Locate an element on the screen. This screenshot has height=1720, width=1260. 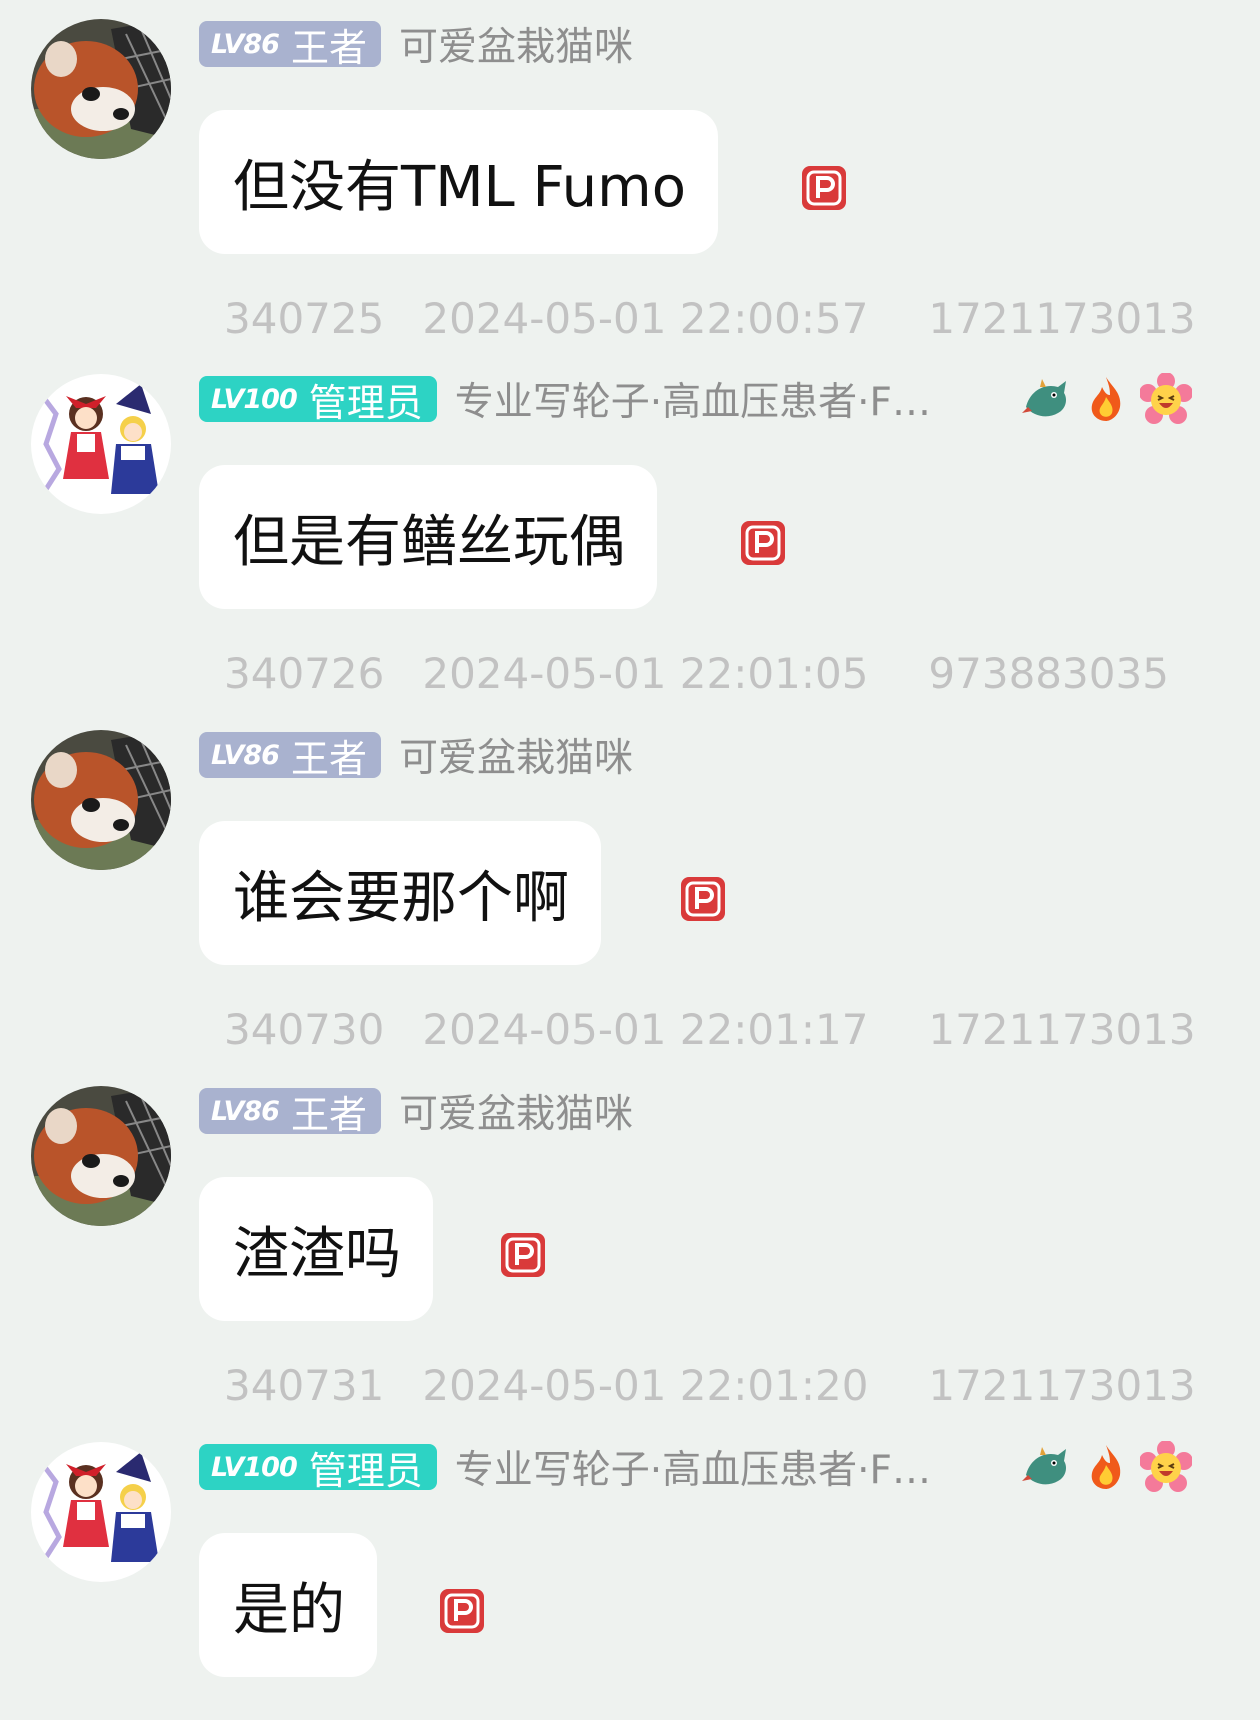
message-time: 2024-05-01 22:00:57 is located at coordinates (645, 318).